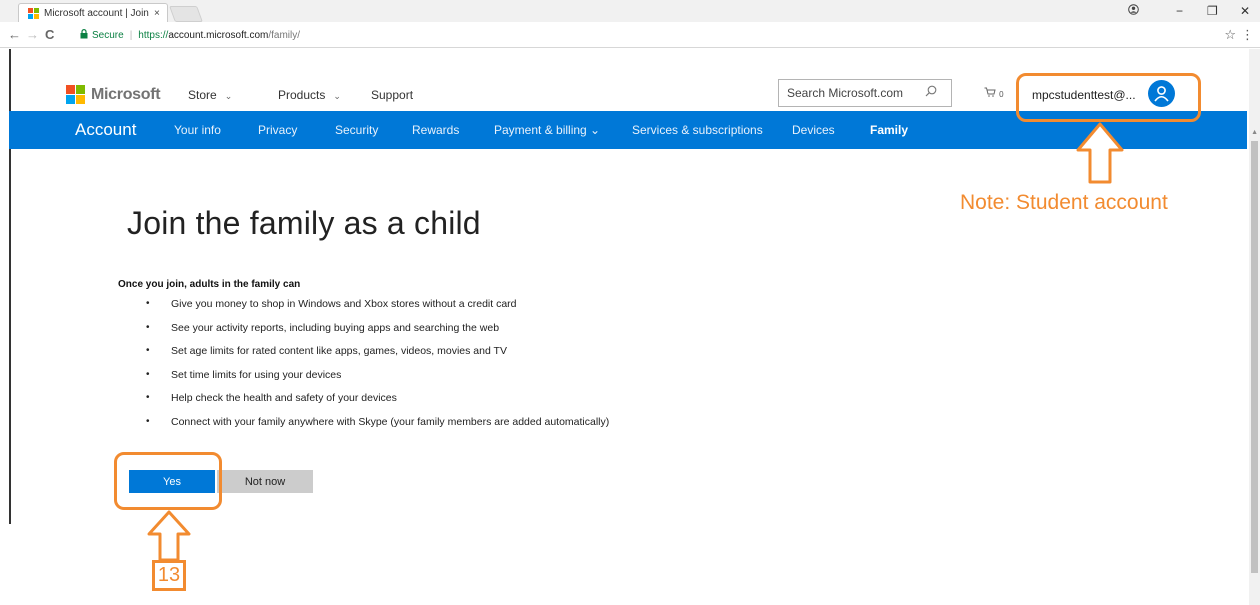  Describe the element at coordinates (108, 35) in the screenshot. I see `secure-label: Secure` at that location.